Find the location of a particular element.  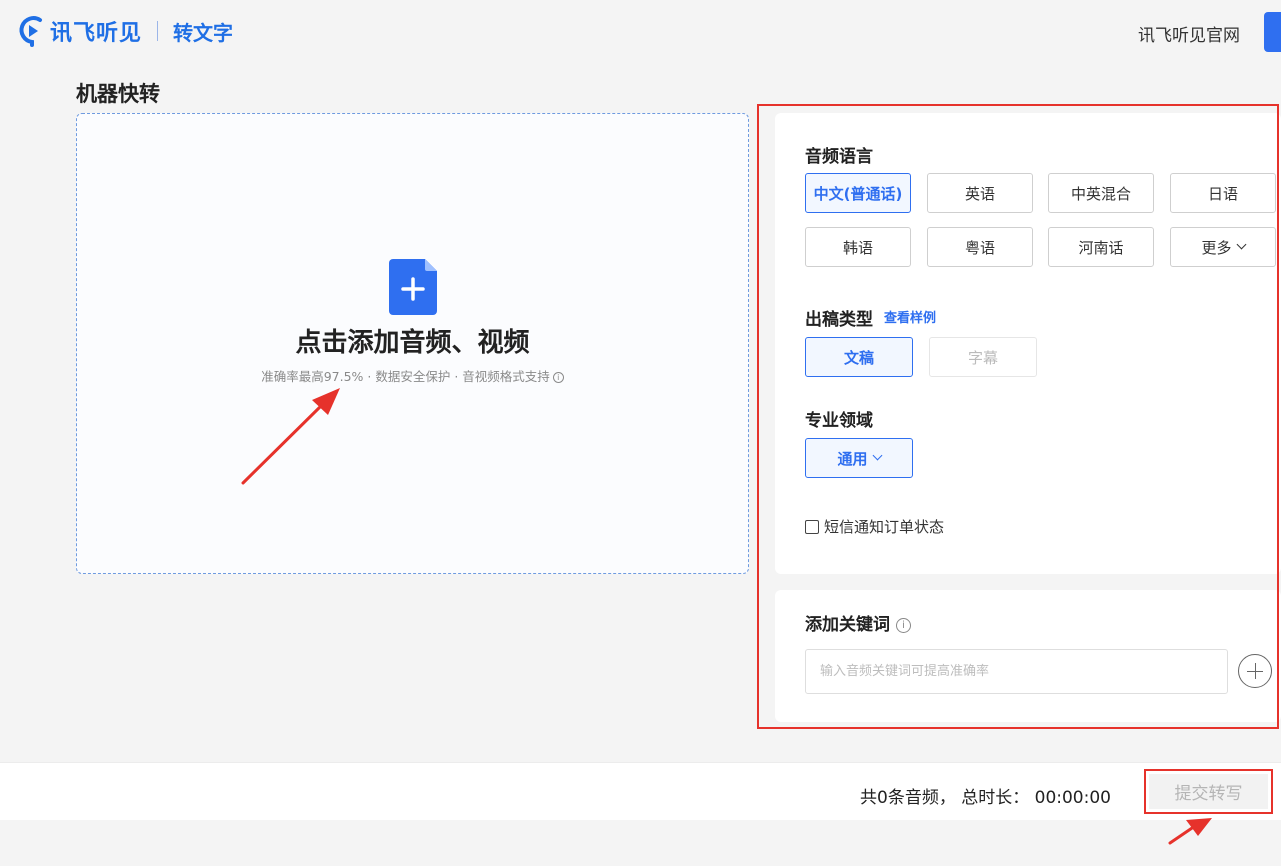

submit-arrow is located at coordinates (1190, 831).